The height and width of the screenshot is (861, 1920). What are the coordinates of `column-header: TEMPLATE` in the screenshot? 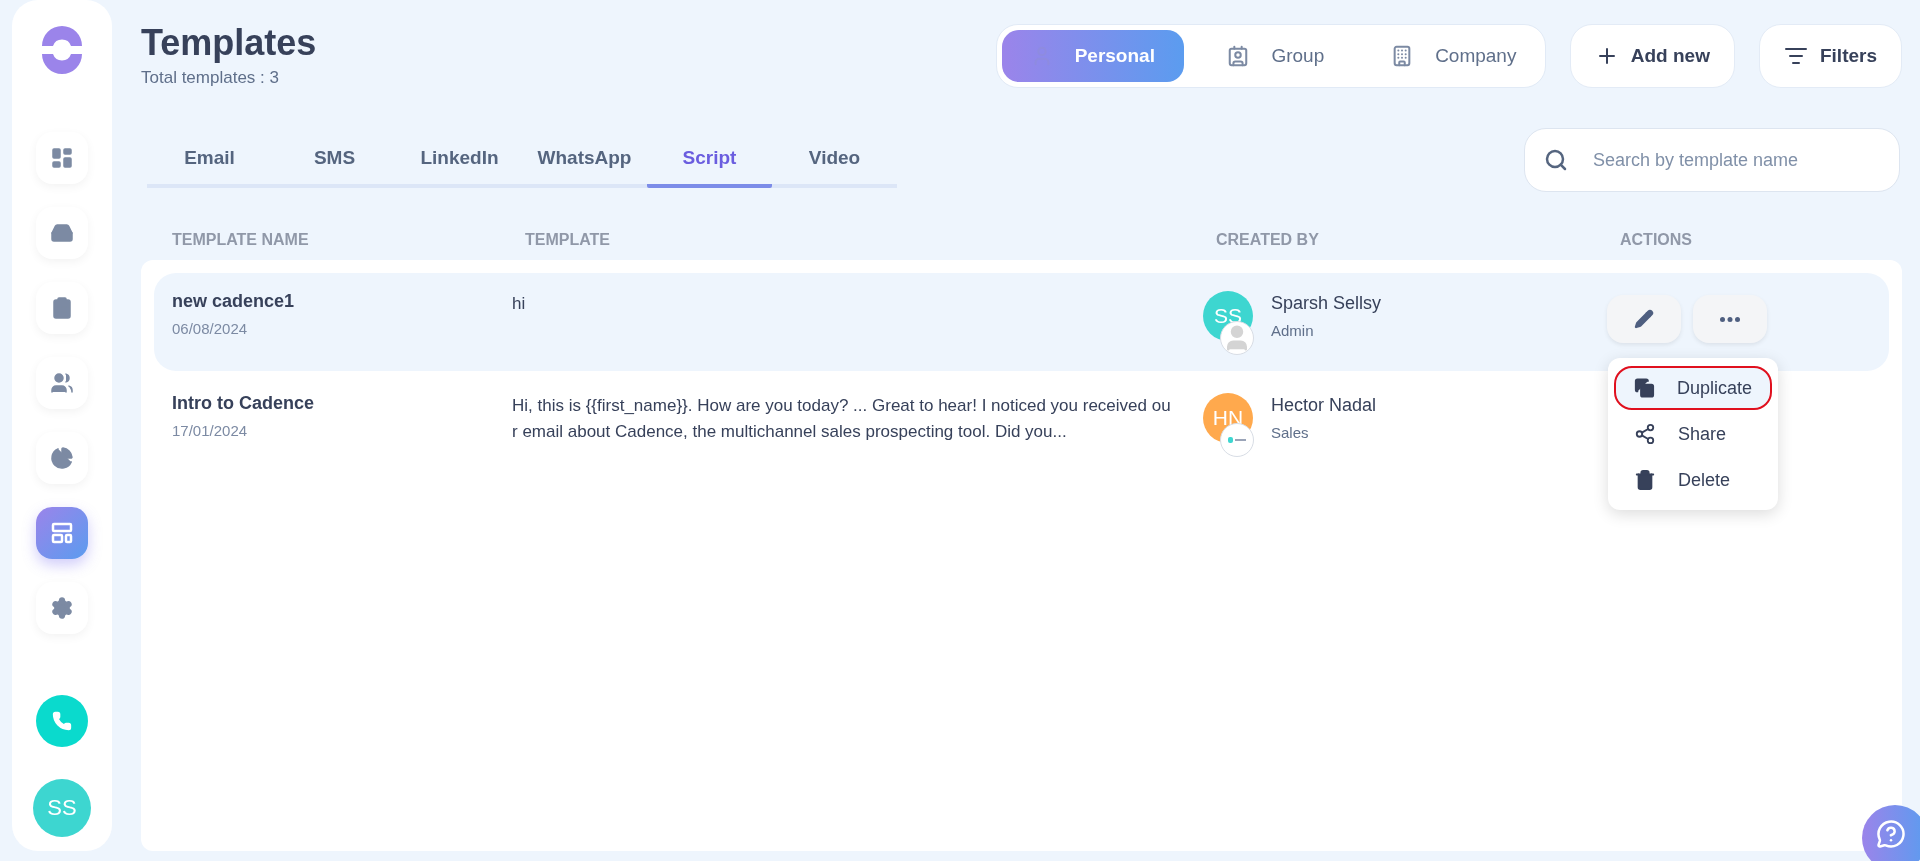 It's located at (568, 240).